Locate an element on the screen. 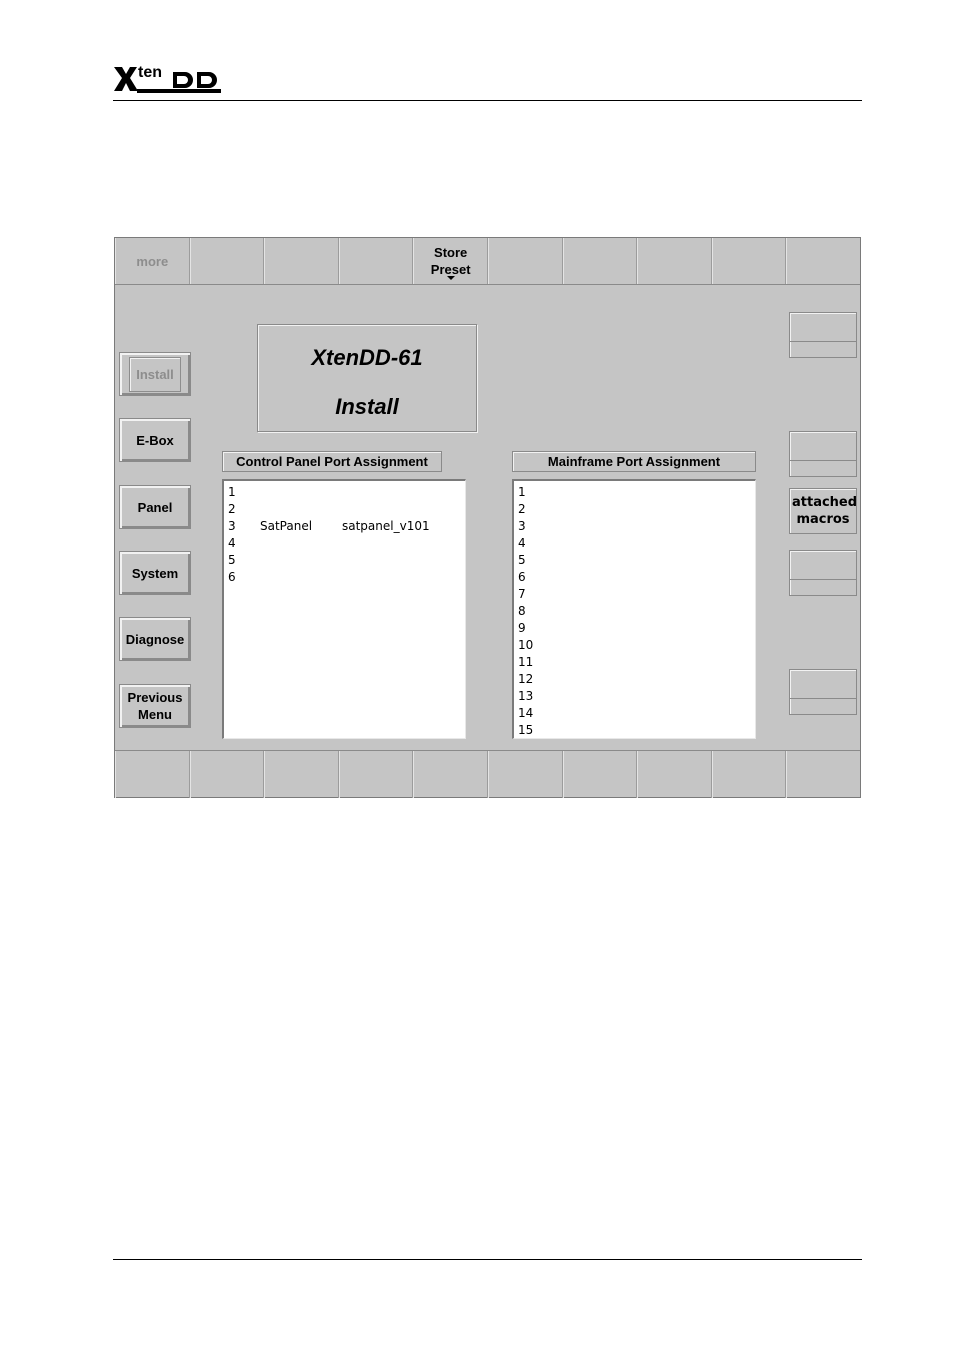 The image size is (954, 1351). port-number: 1 is located at coordinates (232, 492).